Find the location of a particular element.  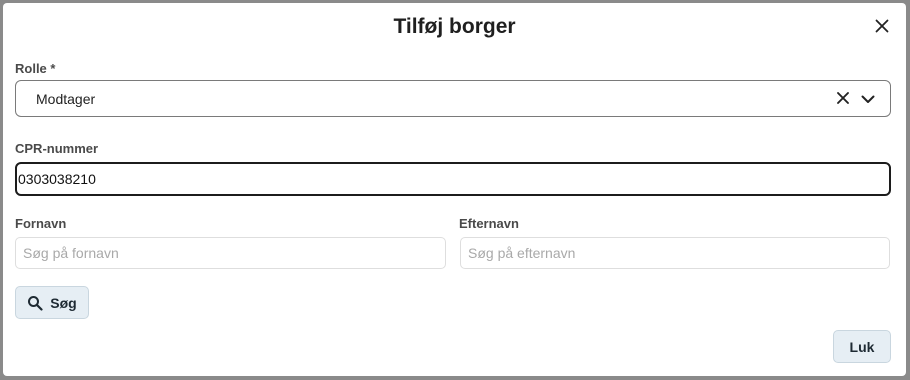

dialog-close-button is located at coordinates (882, 26).